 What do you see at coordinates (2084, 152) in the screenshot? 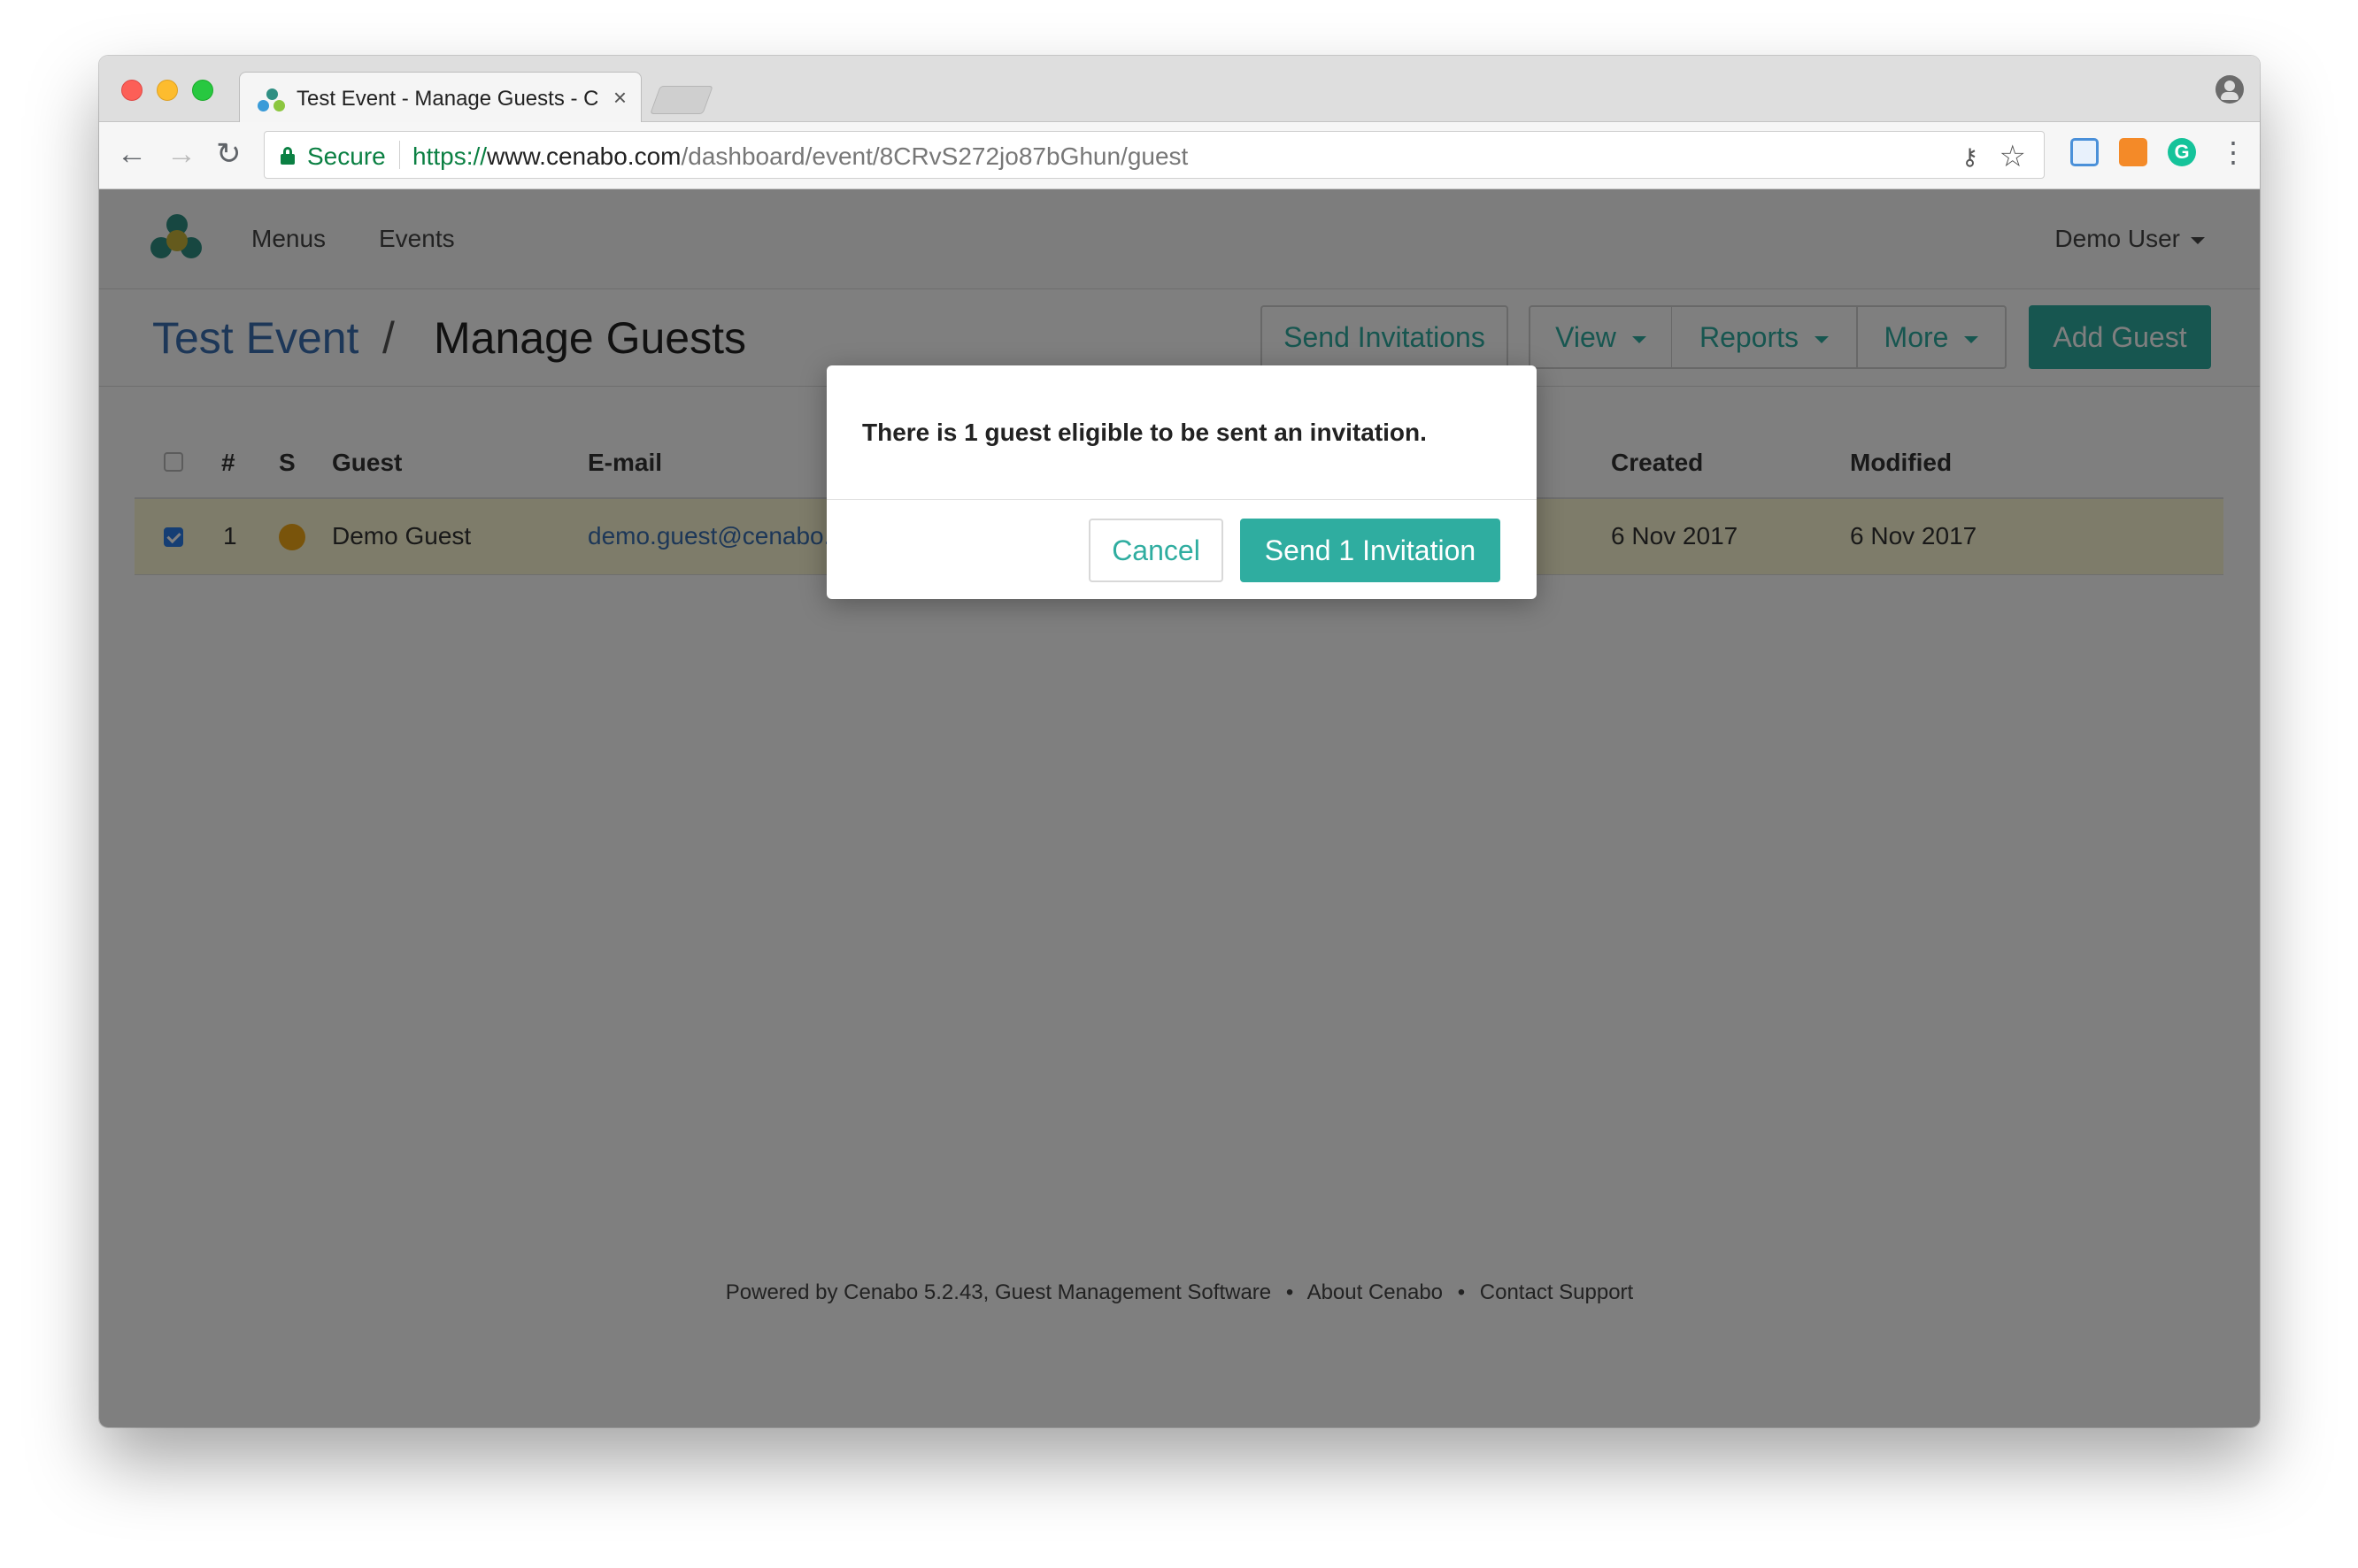
I see `extension-screen-icon` at bounding box center [2084, 152].